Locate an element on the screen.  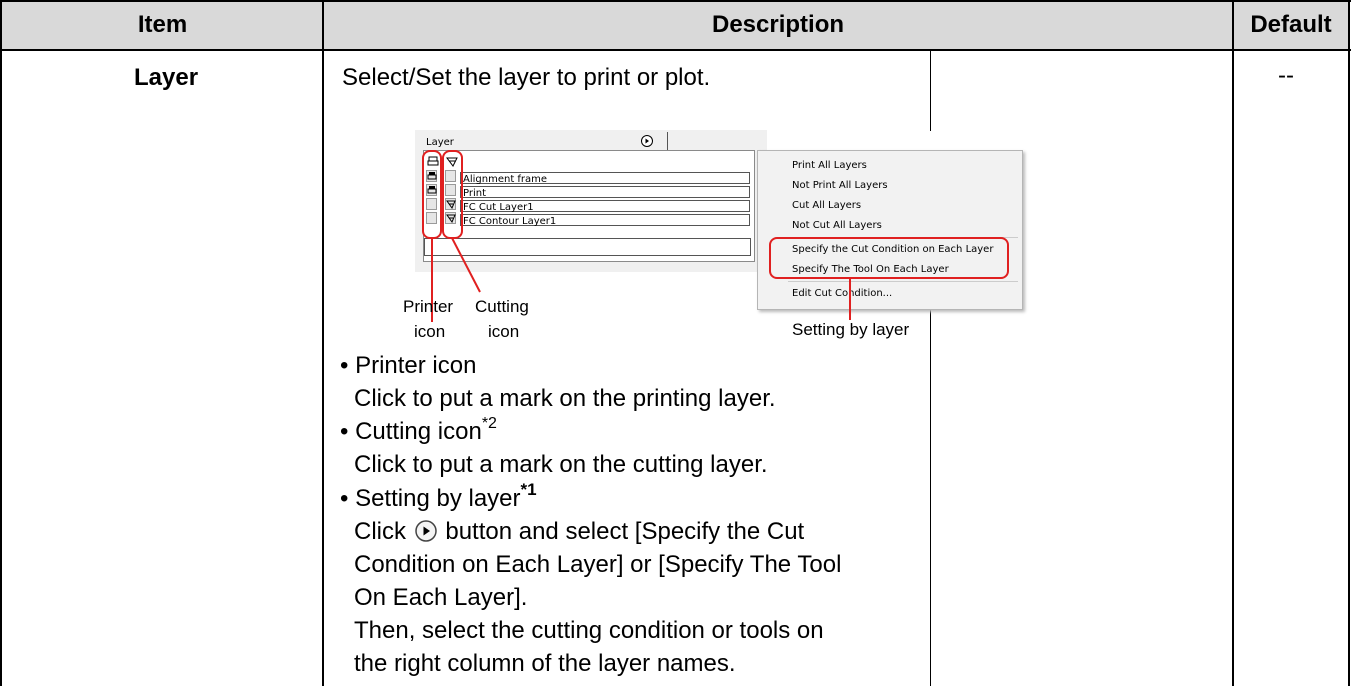
callout-setting-label: Setting by layer is located at coordinates (851, 329).